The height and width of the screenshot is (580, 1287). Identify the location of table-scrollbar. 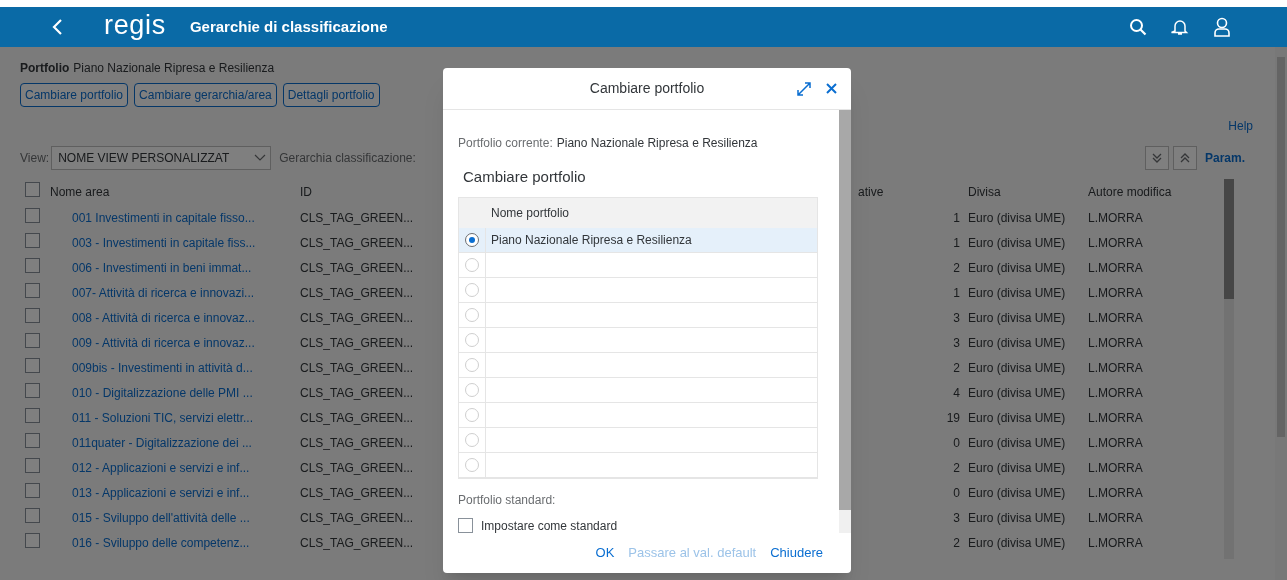
(1229, 369).